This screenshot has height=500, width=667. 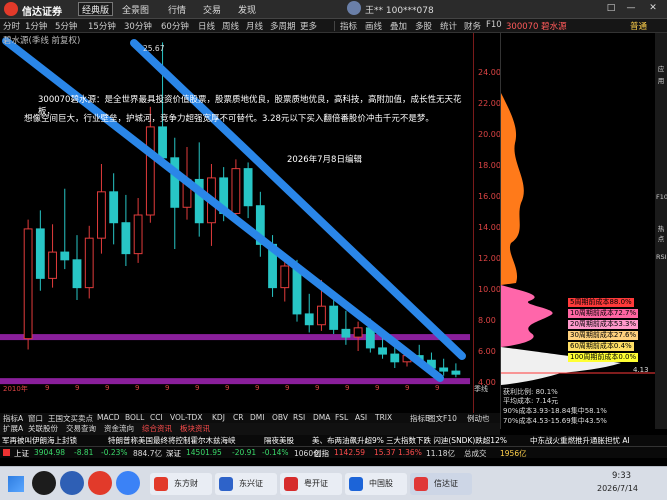 What do you see at coordinates (661, 238) in the screenshot?
I see `side-tab-point: 点` at bounding box center [661, 238].